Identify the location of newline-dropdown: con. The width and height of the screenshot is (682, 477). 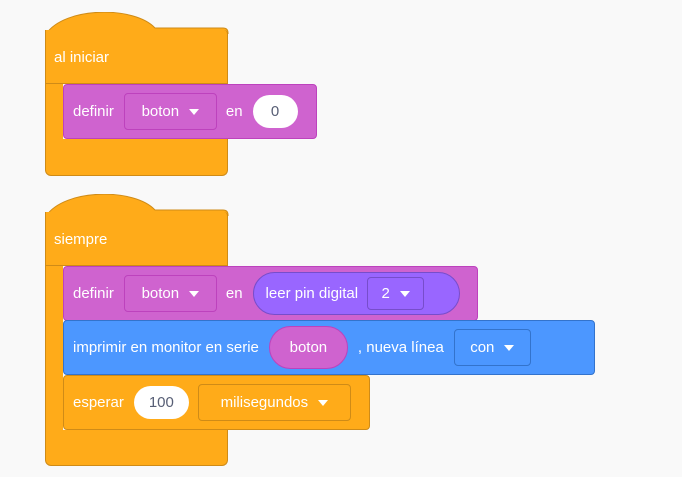
(492, 347).